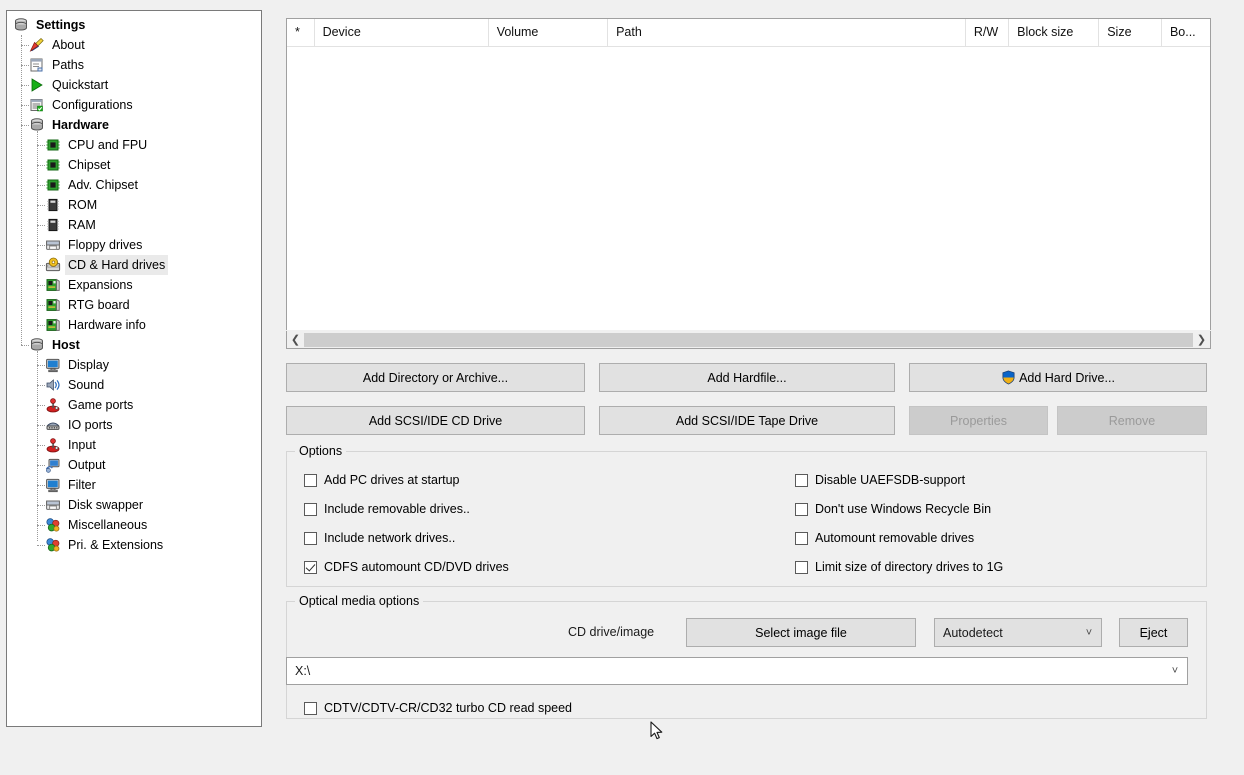  What do you see at coordinates (134, 465) in the screenshot?
I see `sidebar-item-output: Output` at bounding box center [134, 465].